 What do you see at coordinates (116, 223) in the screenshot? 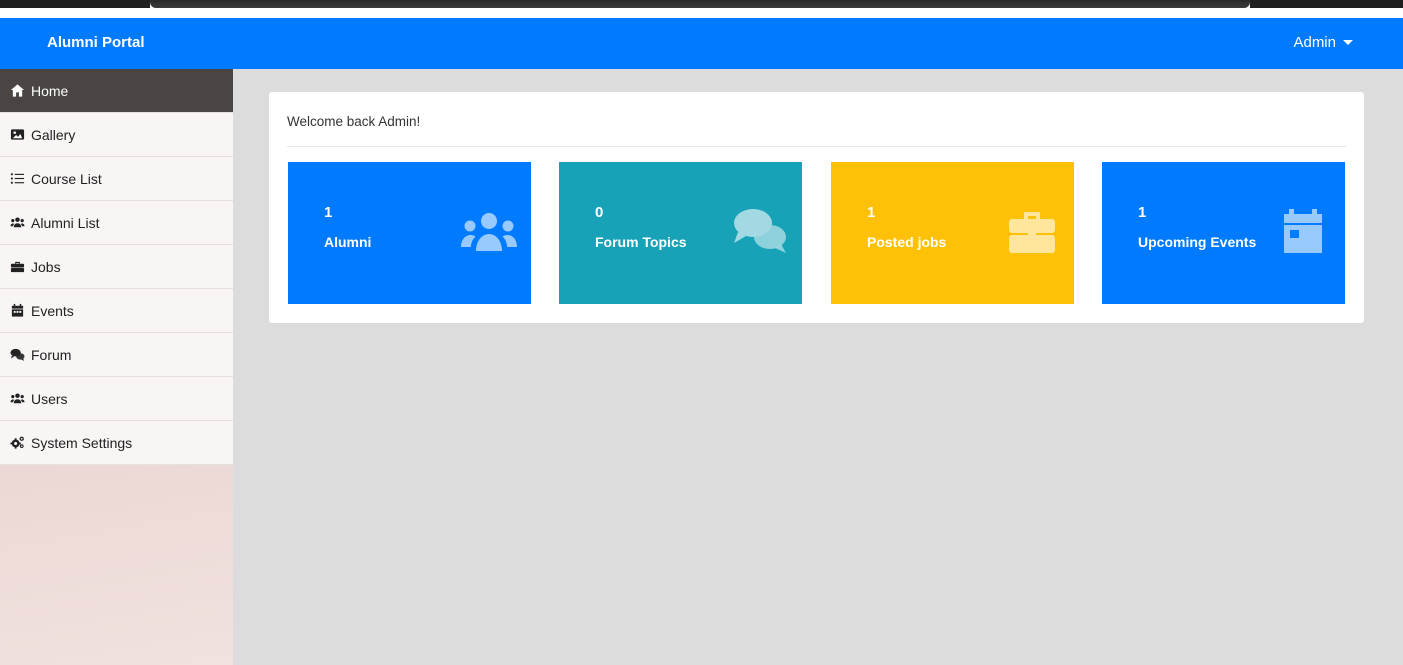
I see `sidebar-item-alumni-list: Alumni List` at bounding box center [116, 223].